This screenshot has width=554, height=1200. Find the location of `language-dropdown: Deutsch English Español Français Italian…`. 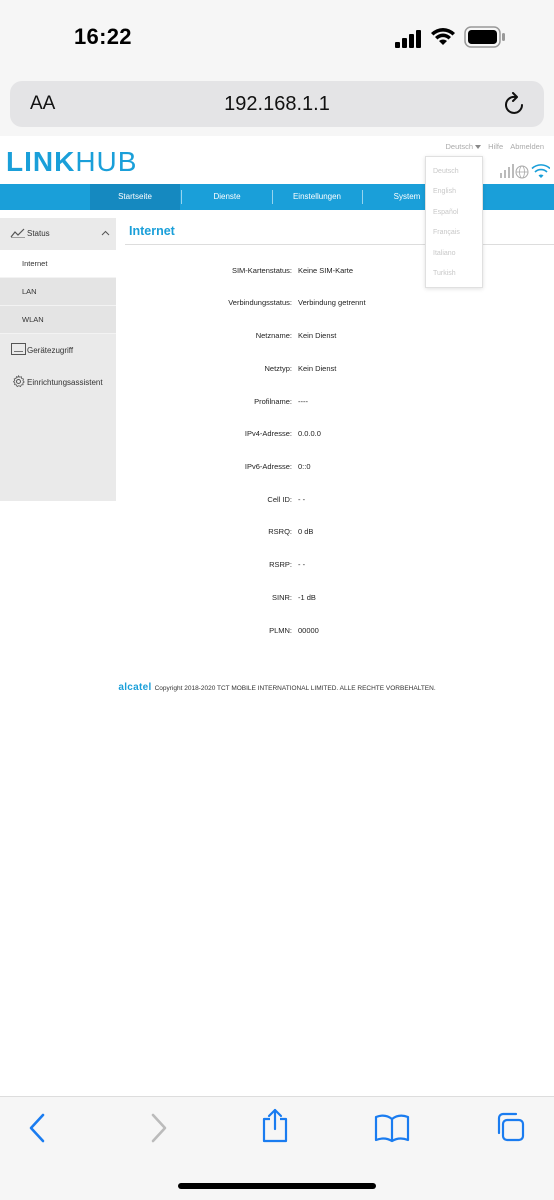

language-dropdown: Deutsch English Español Français Italian… is located at coordinates (454, 222).